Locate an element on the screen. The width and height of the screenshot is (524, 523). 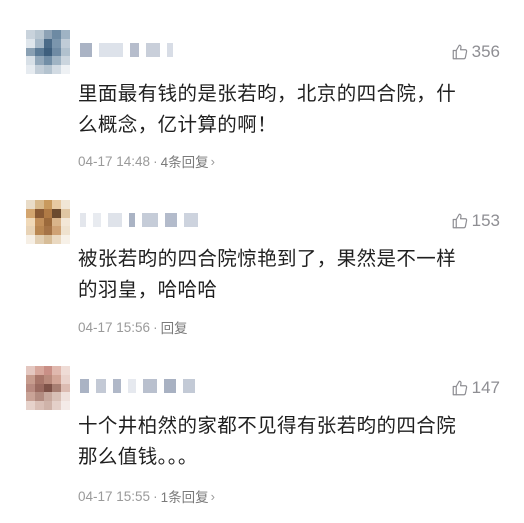
reply-link: 4条回复 › is located at coordinates (188, 161).